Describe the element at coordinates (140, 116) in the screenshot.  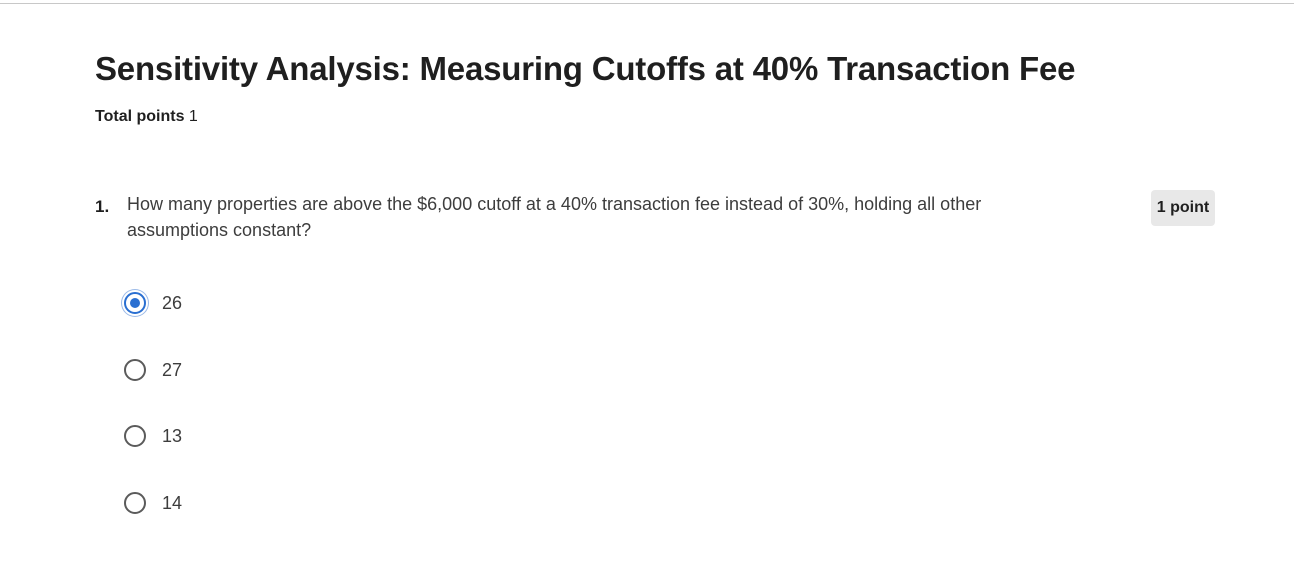
I see `total-points-label: Total points` at that location.